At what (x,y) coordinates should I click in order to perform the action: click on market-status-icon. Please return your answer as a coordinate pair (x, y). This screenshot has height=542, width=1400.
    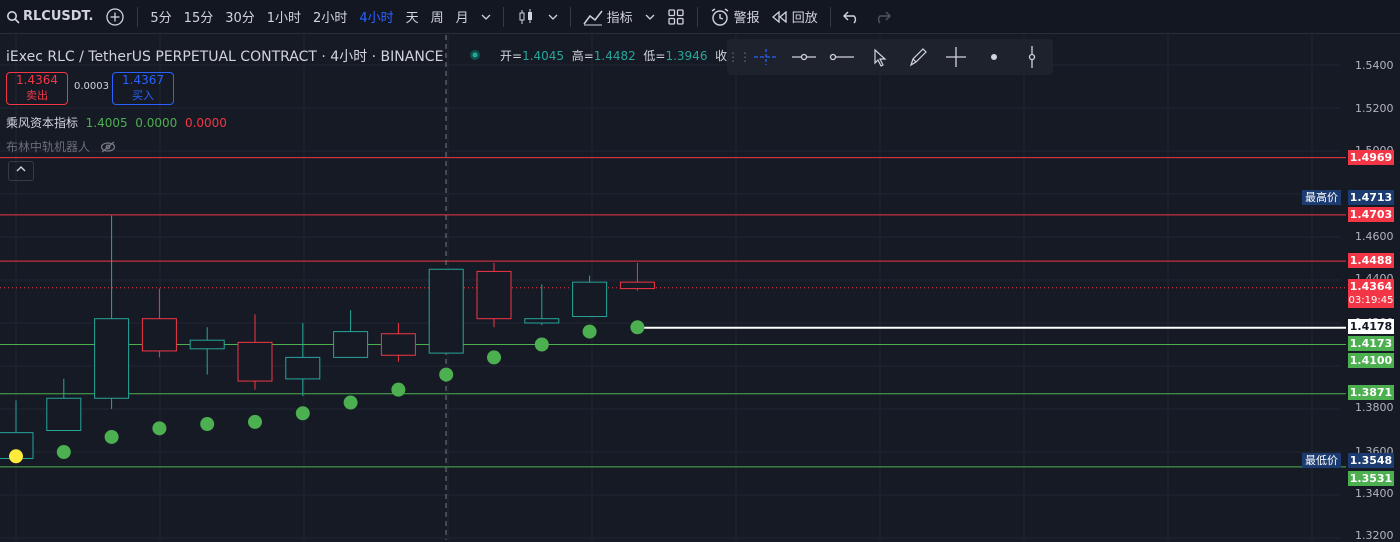
    Looking at the image, I should click on (475, 55).